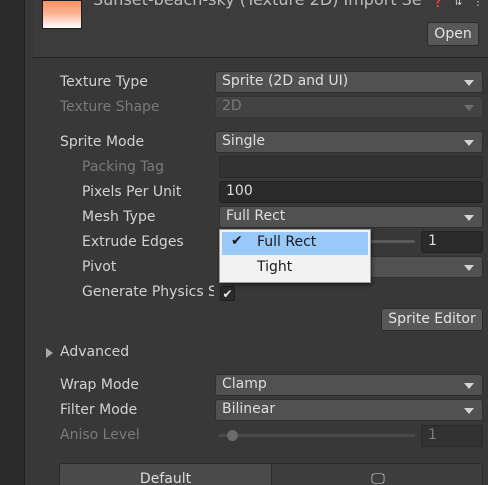  Describe the element at coordinates (99, 267) in the screenshot. I see `pivot-label: Pivot` at that location.